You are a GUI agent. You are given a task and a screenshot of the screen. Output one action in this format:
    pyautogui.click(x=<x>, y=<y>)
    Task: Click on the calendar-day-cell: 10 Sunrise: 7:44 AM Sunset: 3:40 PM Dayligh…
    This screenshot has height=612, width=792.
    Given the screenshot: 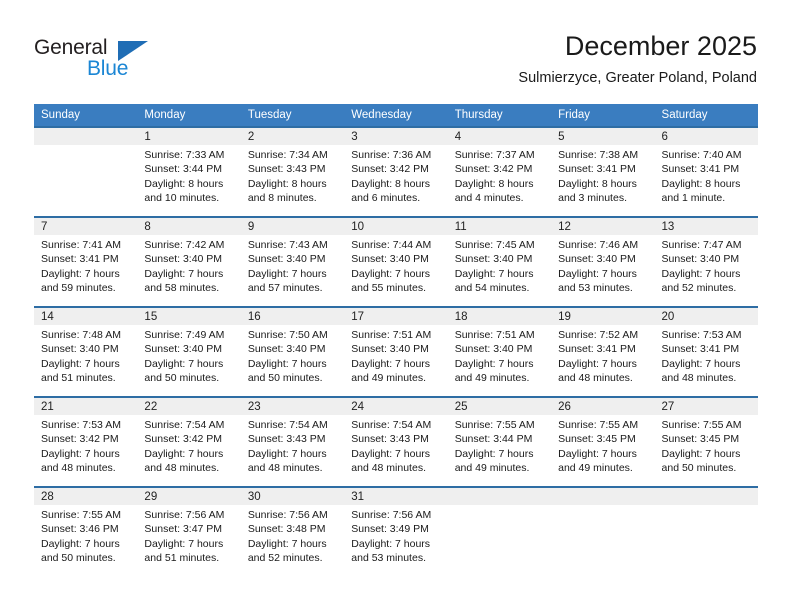 What is the action you would take?
    pyautogui.click(x=396, y=261)
    